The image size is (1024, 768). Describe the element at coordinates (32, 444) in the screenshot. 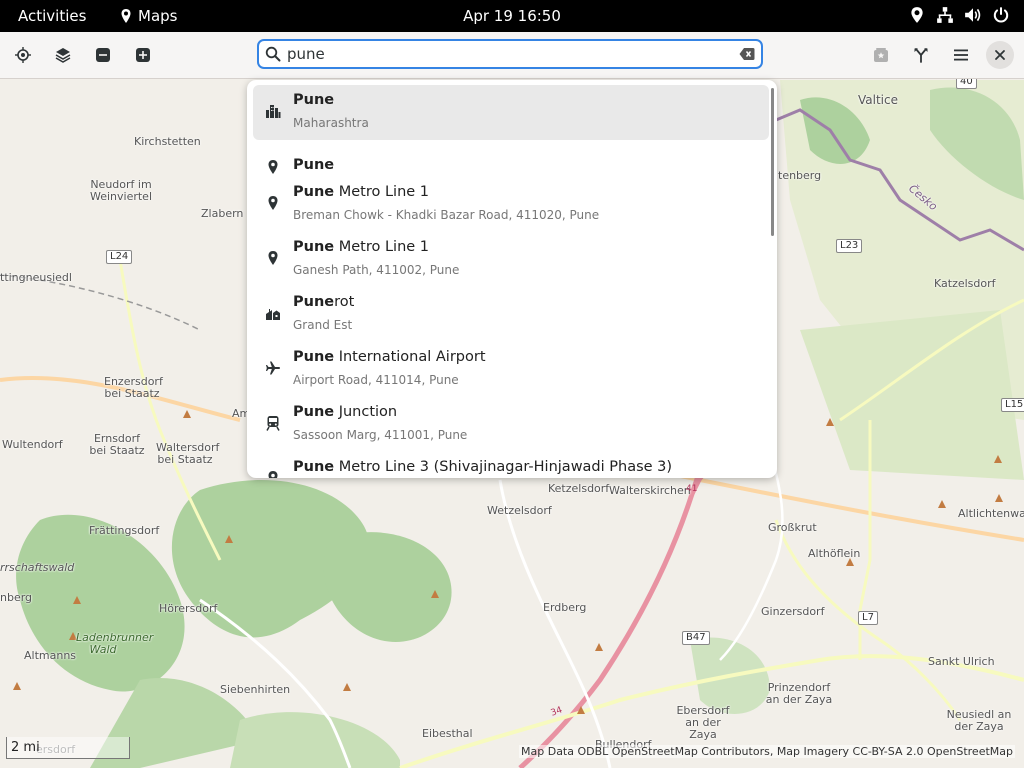

I see `place-label: Wultendorf` at that location.